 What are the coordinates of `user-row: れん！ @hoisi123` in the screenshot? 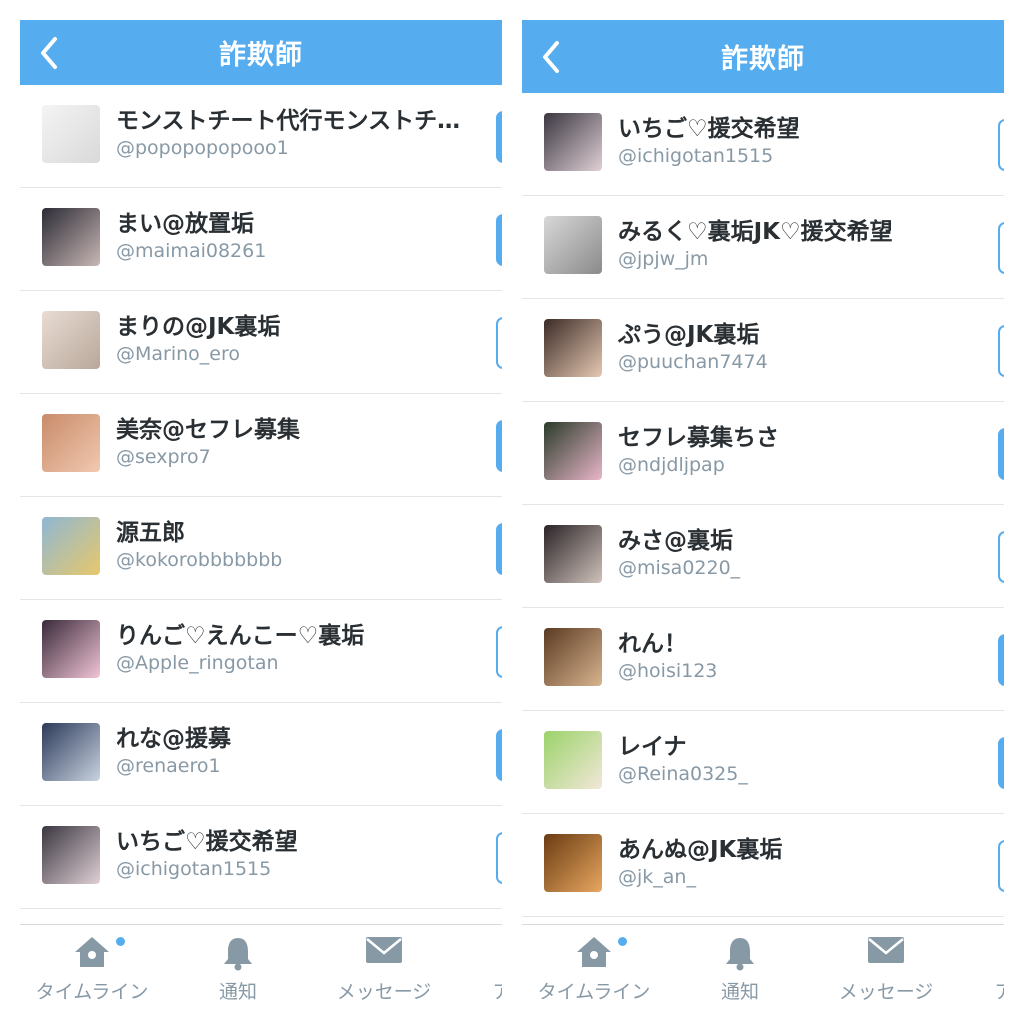 It's located at (763, 659).